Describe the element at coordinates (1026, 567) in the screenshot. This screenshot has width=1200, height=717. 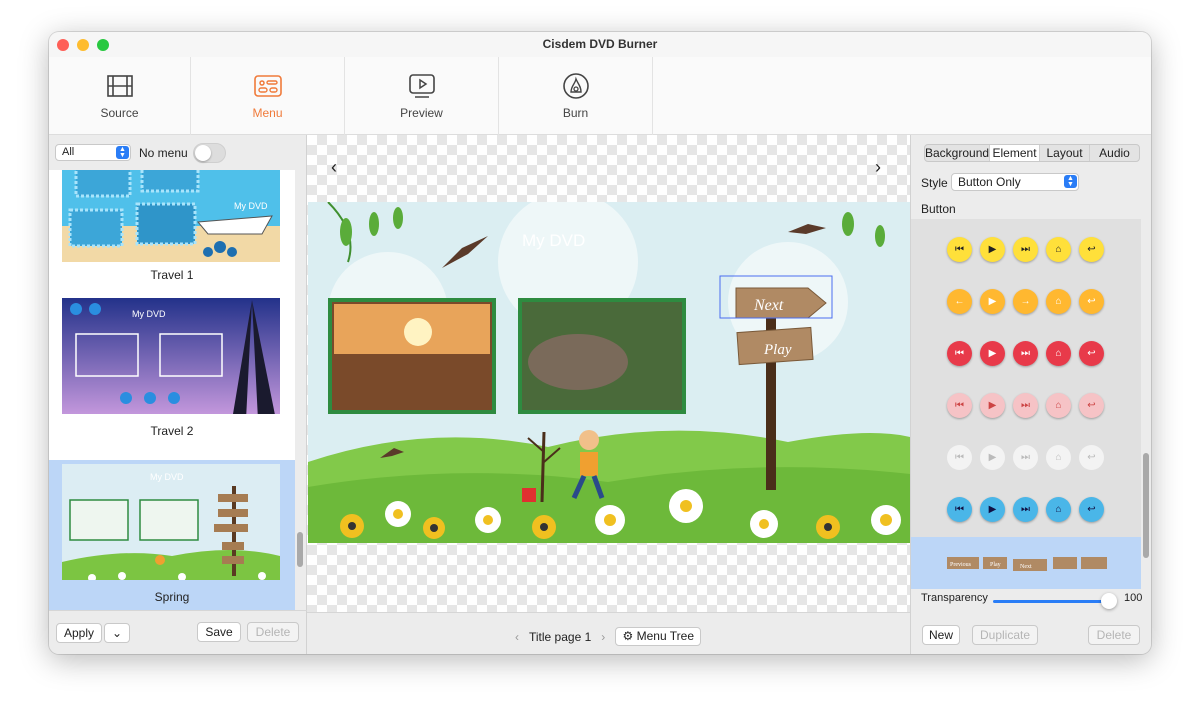
I see `wood-next-label: Next` at that location.